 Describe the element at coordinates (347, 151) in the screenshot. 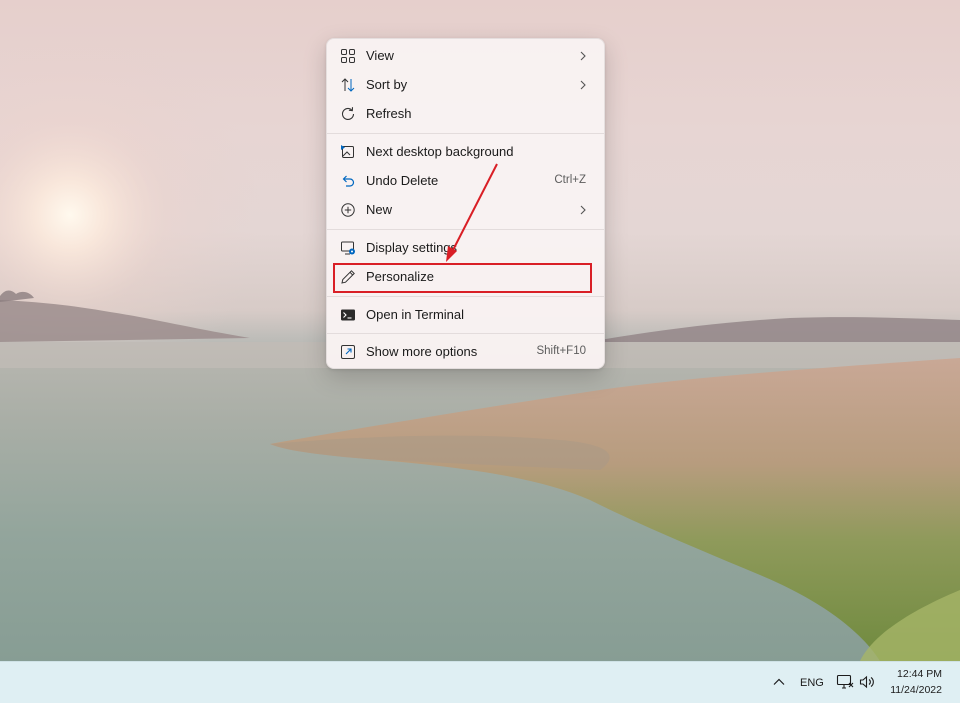

I see `next-background-icon` at that location.